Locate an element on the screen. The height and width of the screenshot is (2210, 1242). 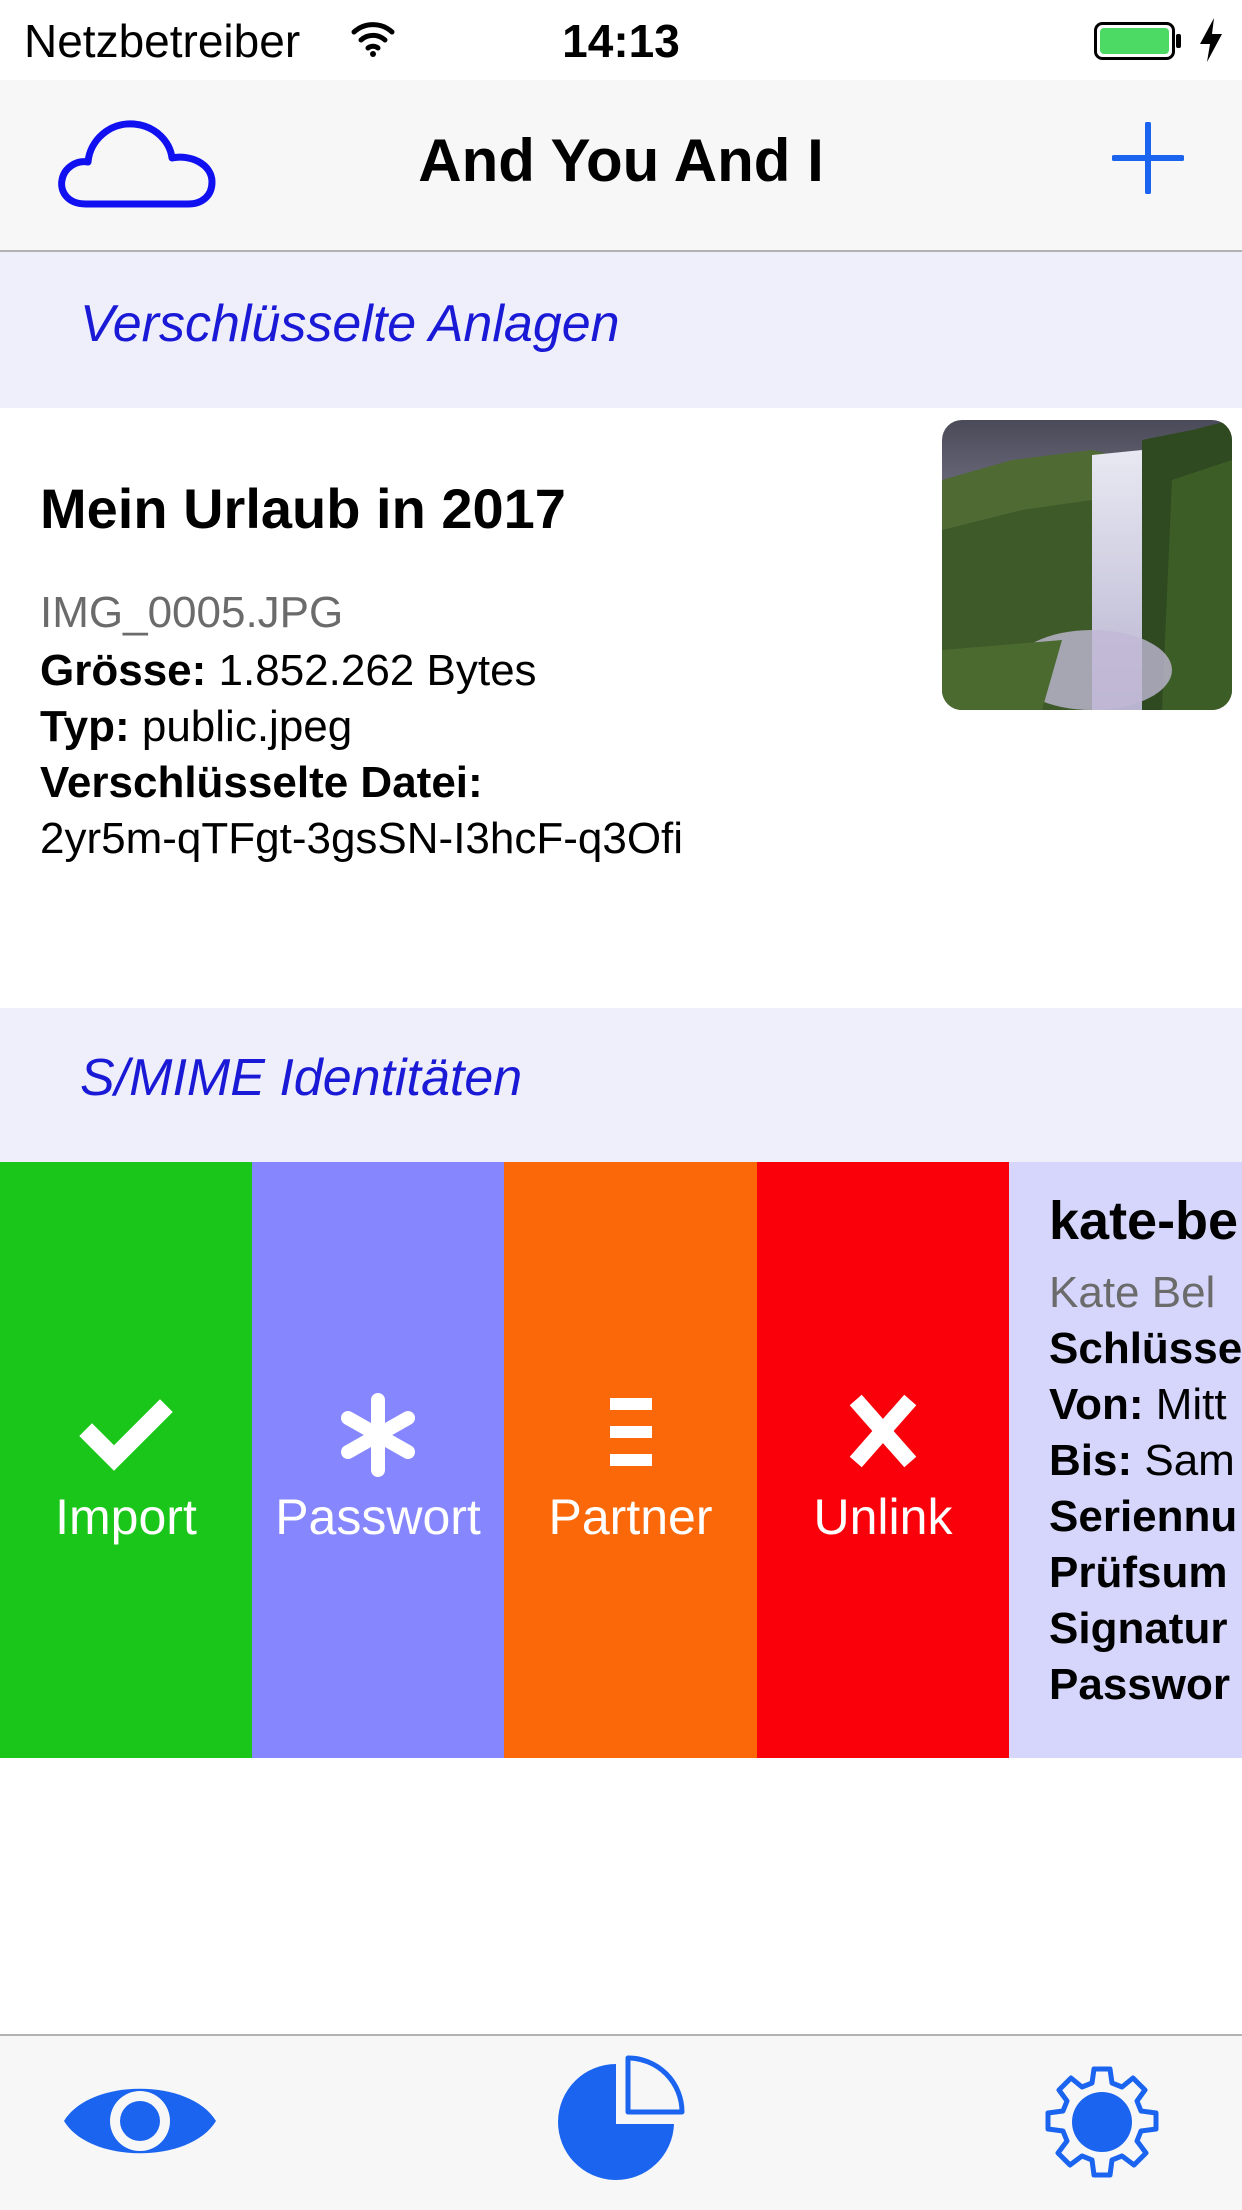
identity-name: Kate Bel is located at coordinates (1132, 1292).